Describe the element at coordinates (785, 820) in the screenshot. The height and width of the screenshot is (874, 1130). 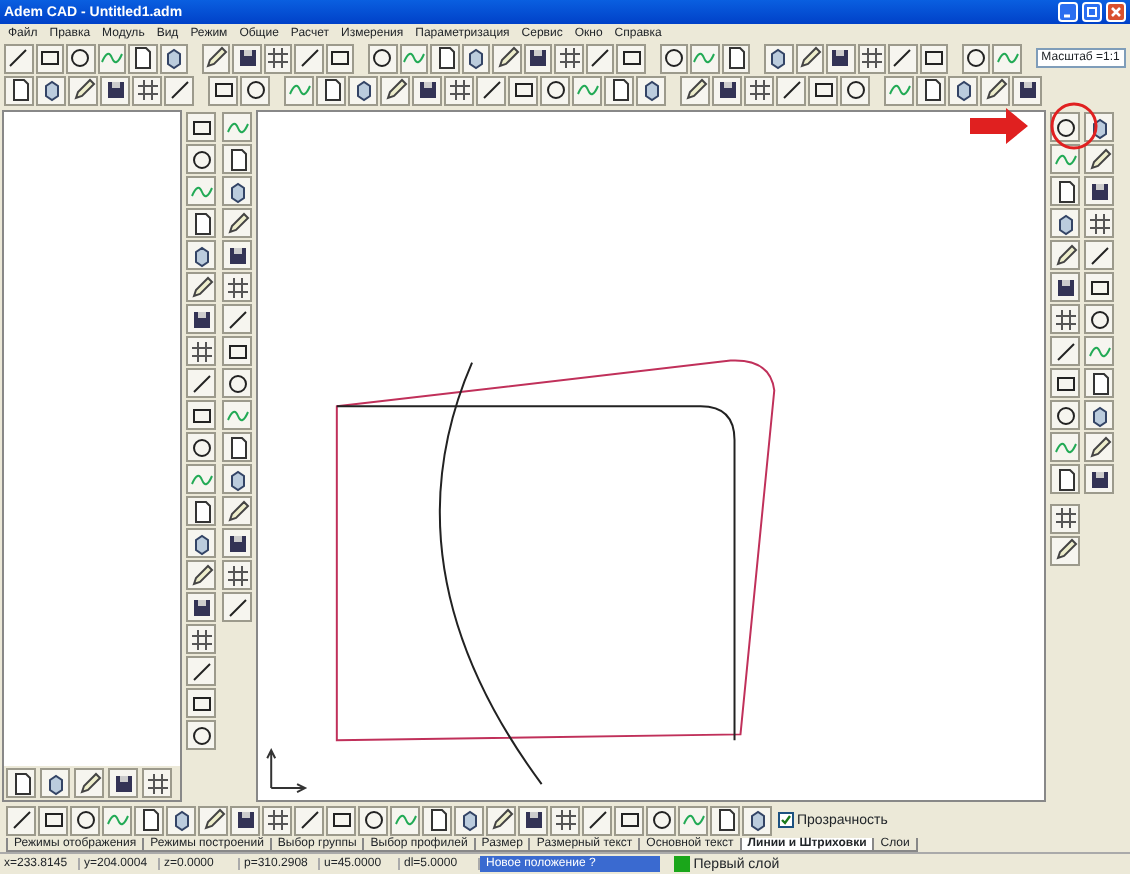
I see `checkbox` at that location.